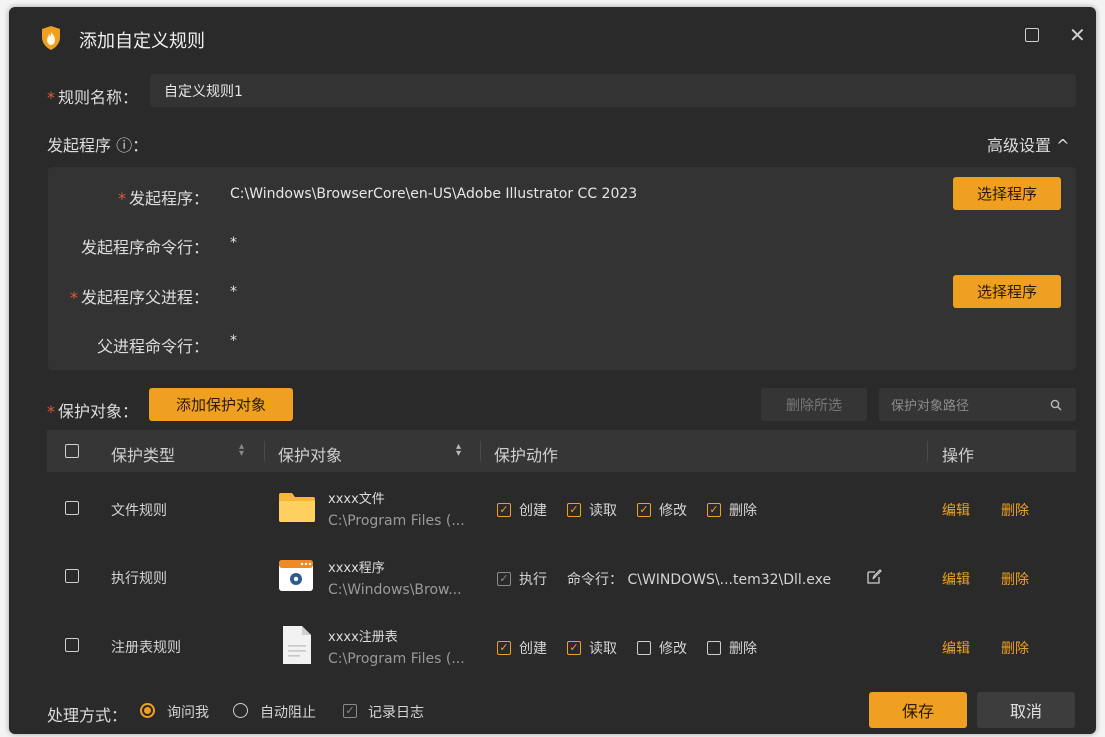 The image size is (1105, 737). What do you see at coordinates (714, 648) in the screenshot?
I see `delete-checkbox` at bounding box center [714, 648].